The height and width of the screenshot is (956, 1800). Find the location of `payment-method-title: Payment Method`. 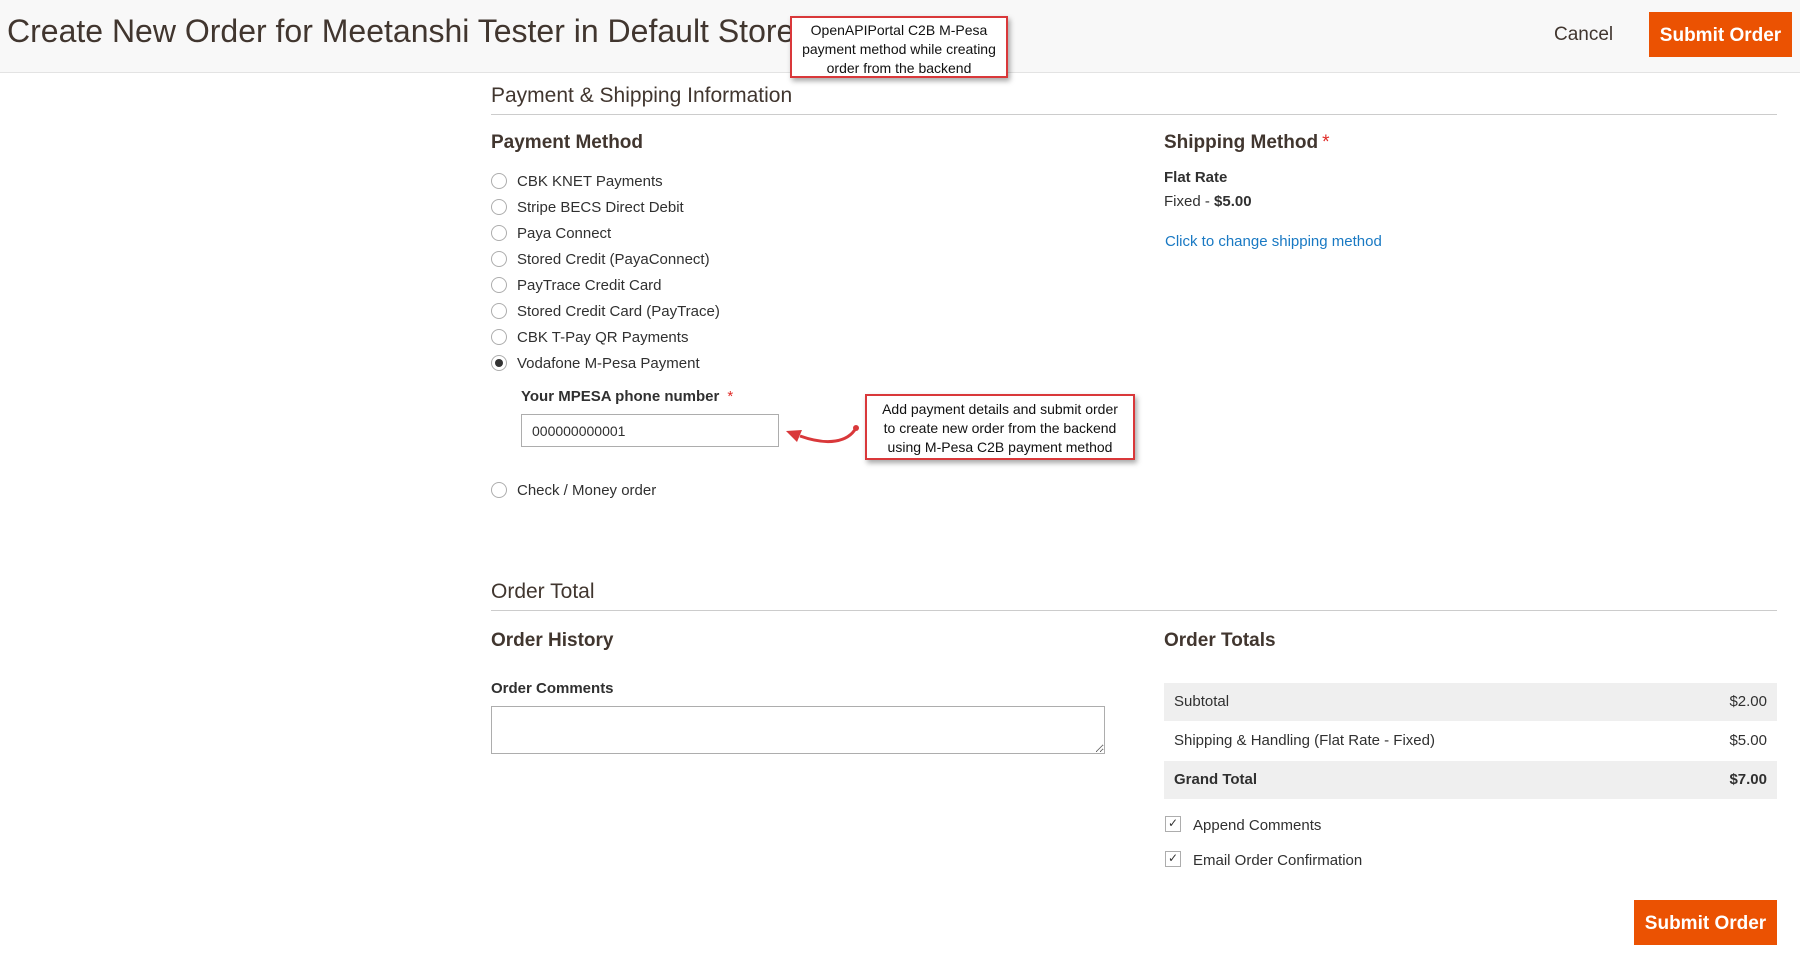

payment-method-title: Payment Method is located at coordinates (567, 142).